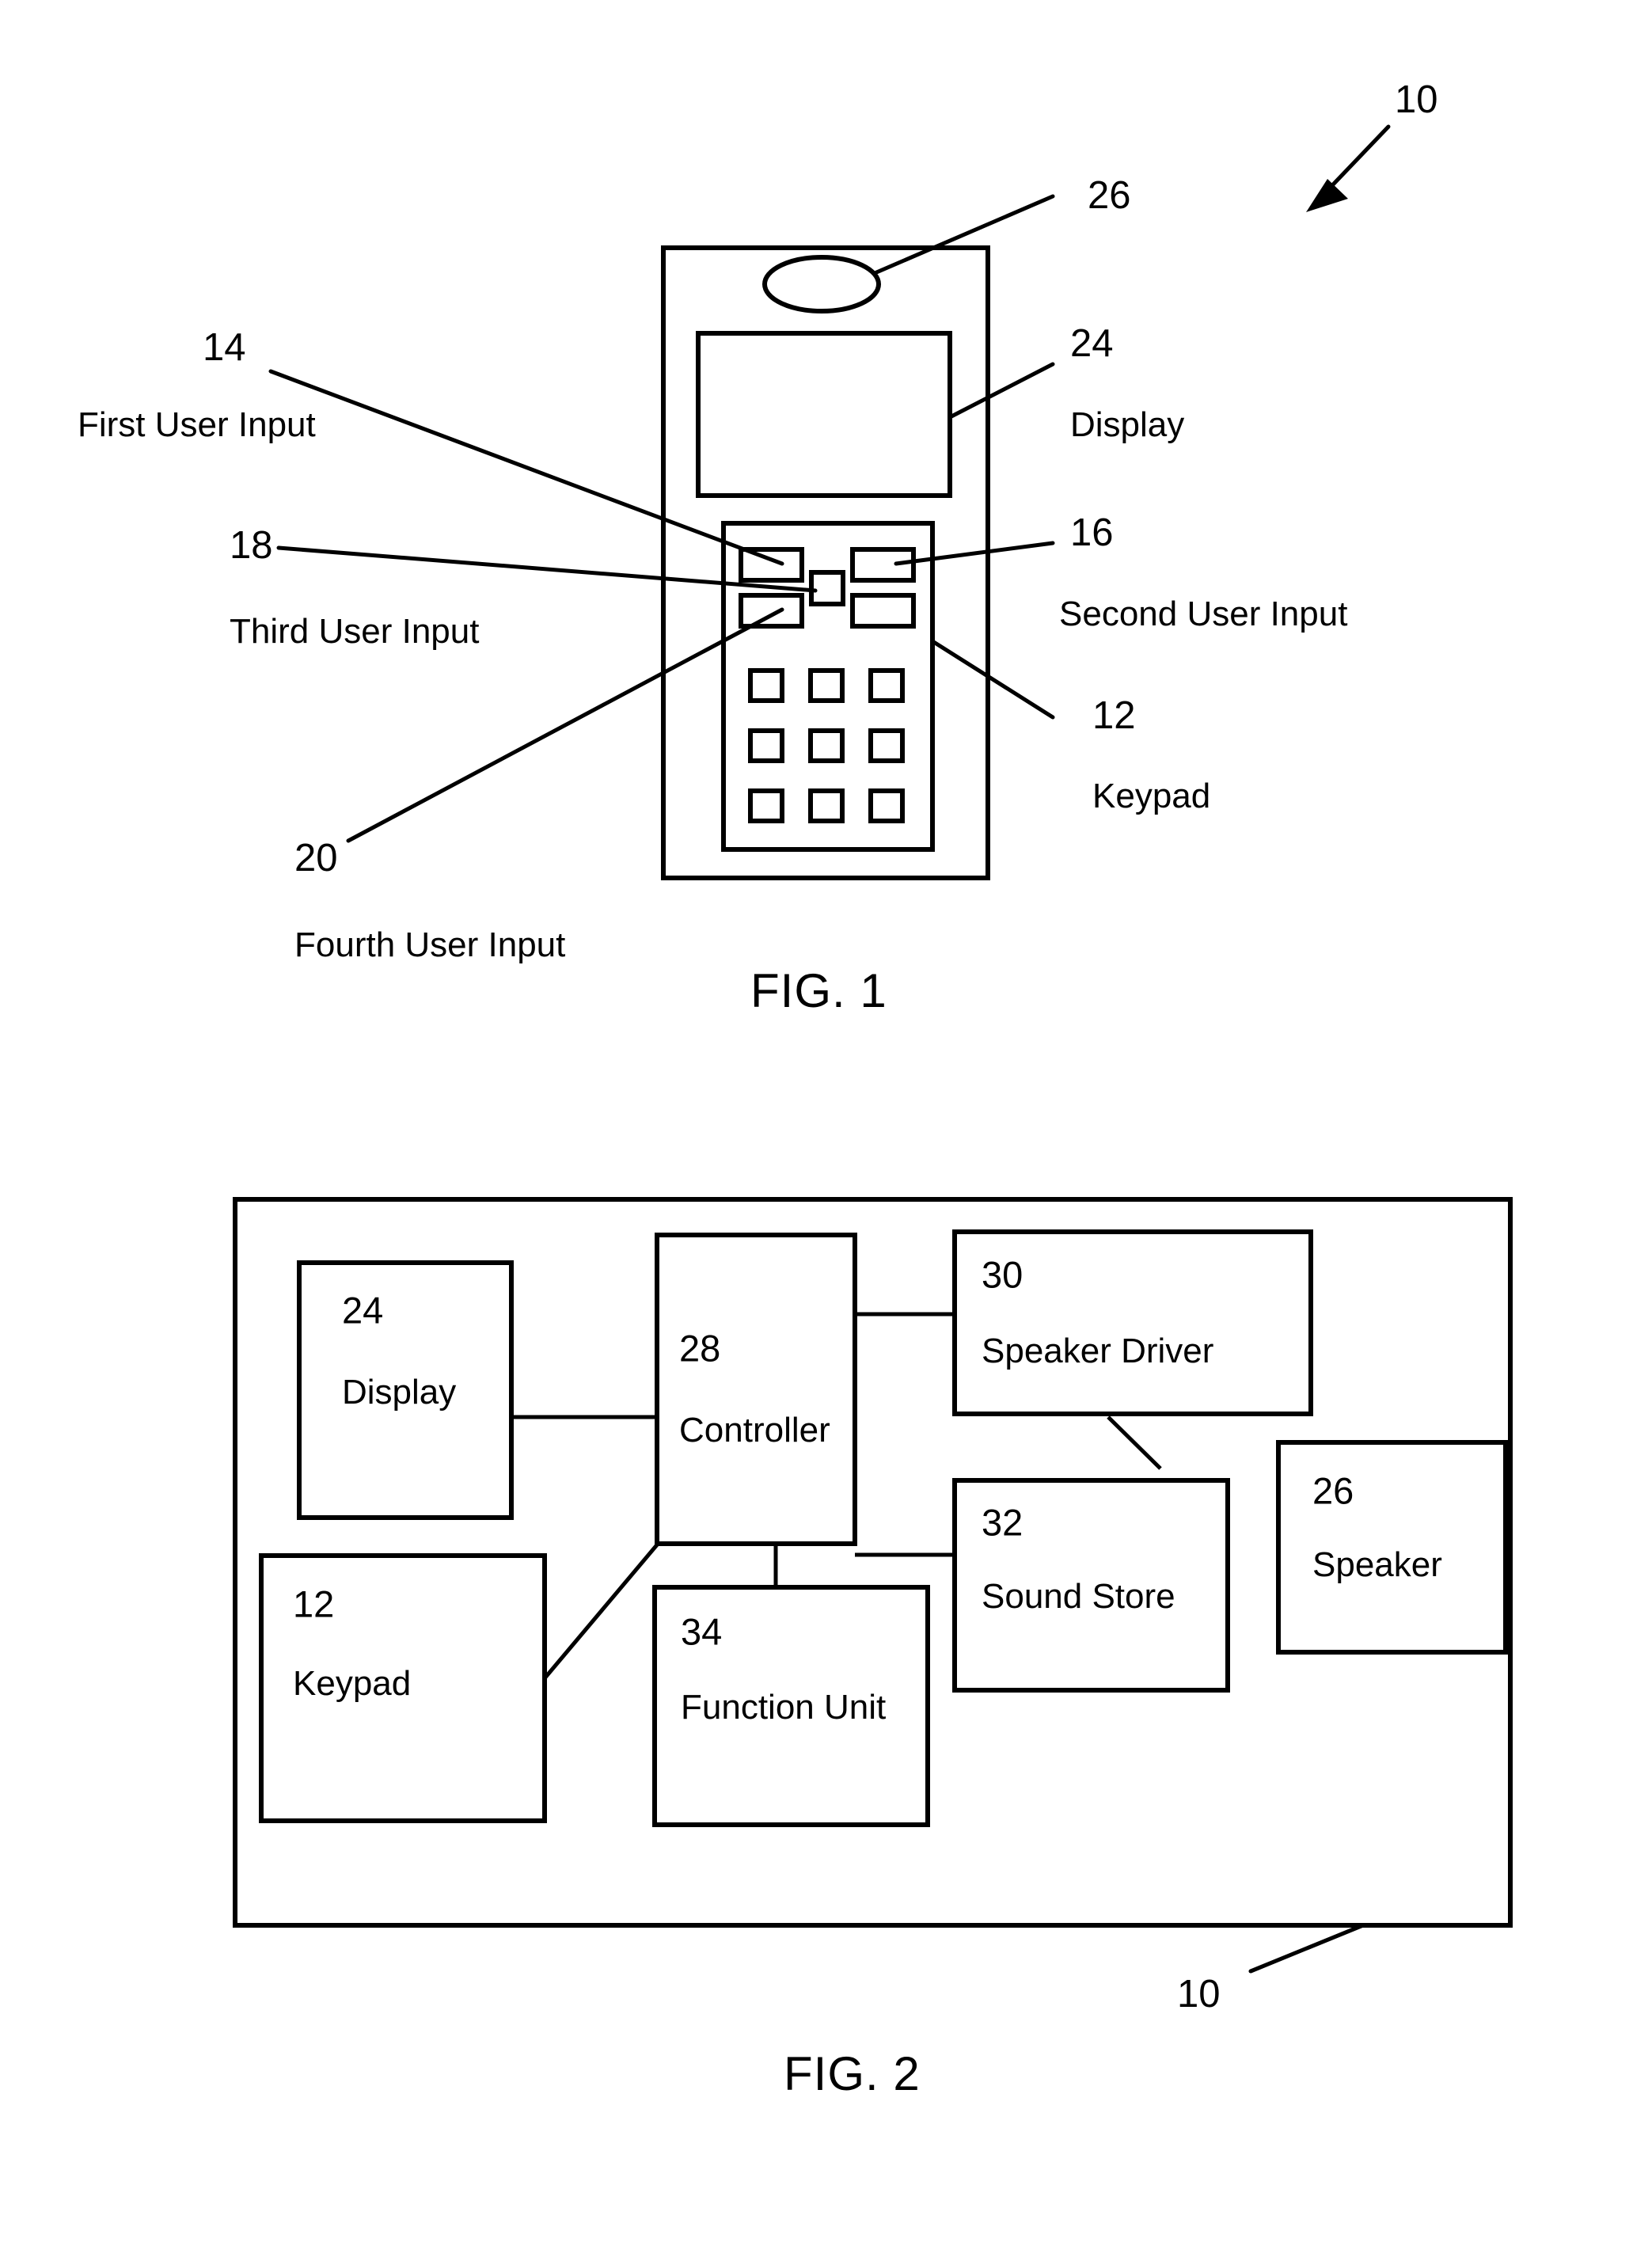 The image size is (1652, 2257). Describe the element at coordinates (1132, 1322) in the screenshot. I see `fig2-block-speaker-driver: 30 Speaker Driver` at that location.